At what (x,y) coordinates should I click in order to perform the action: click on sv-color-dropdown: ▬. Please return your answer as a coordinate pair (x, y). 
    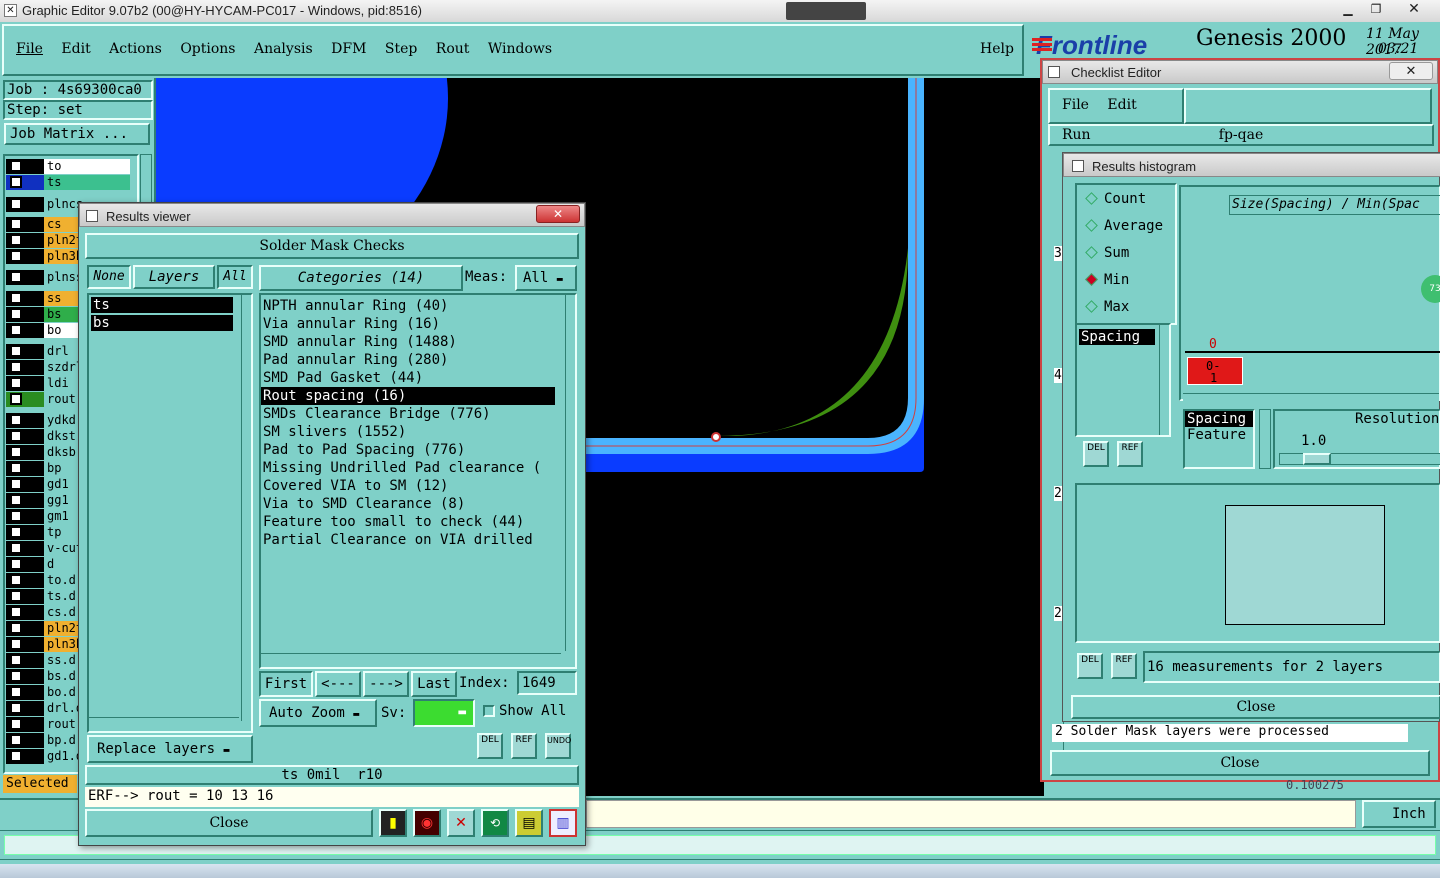
    Looking at the image, I should click on (444, 713).